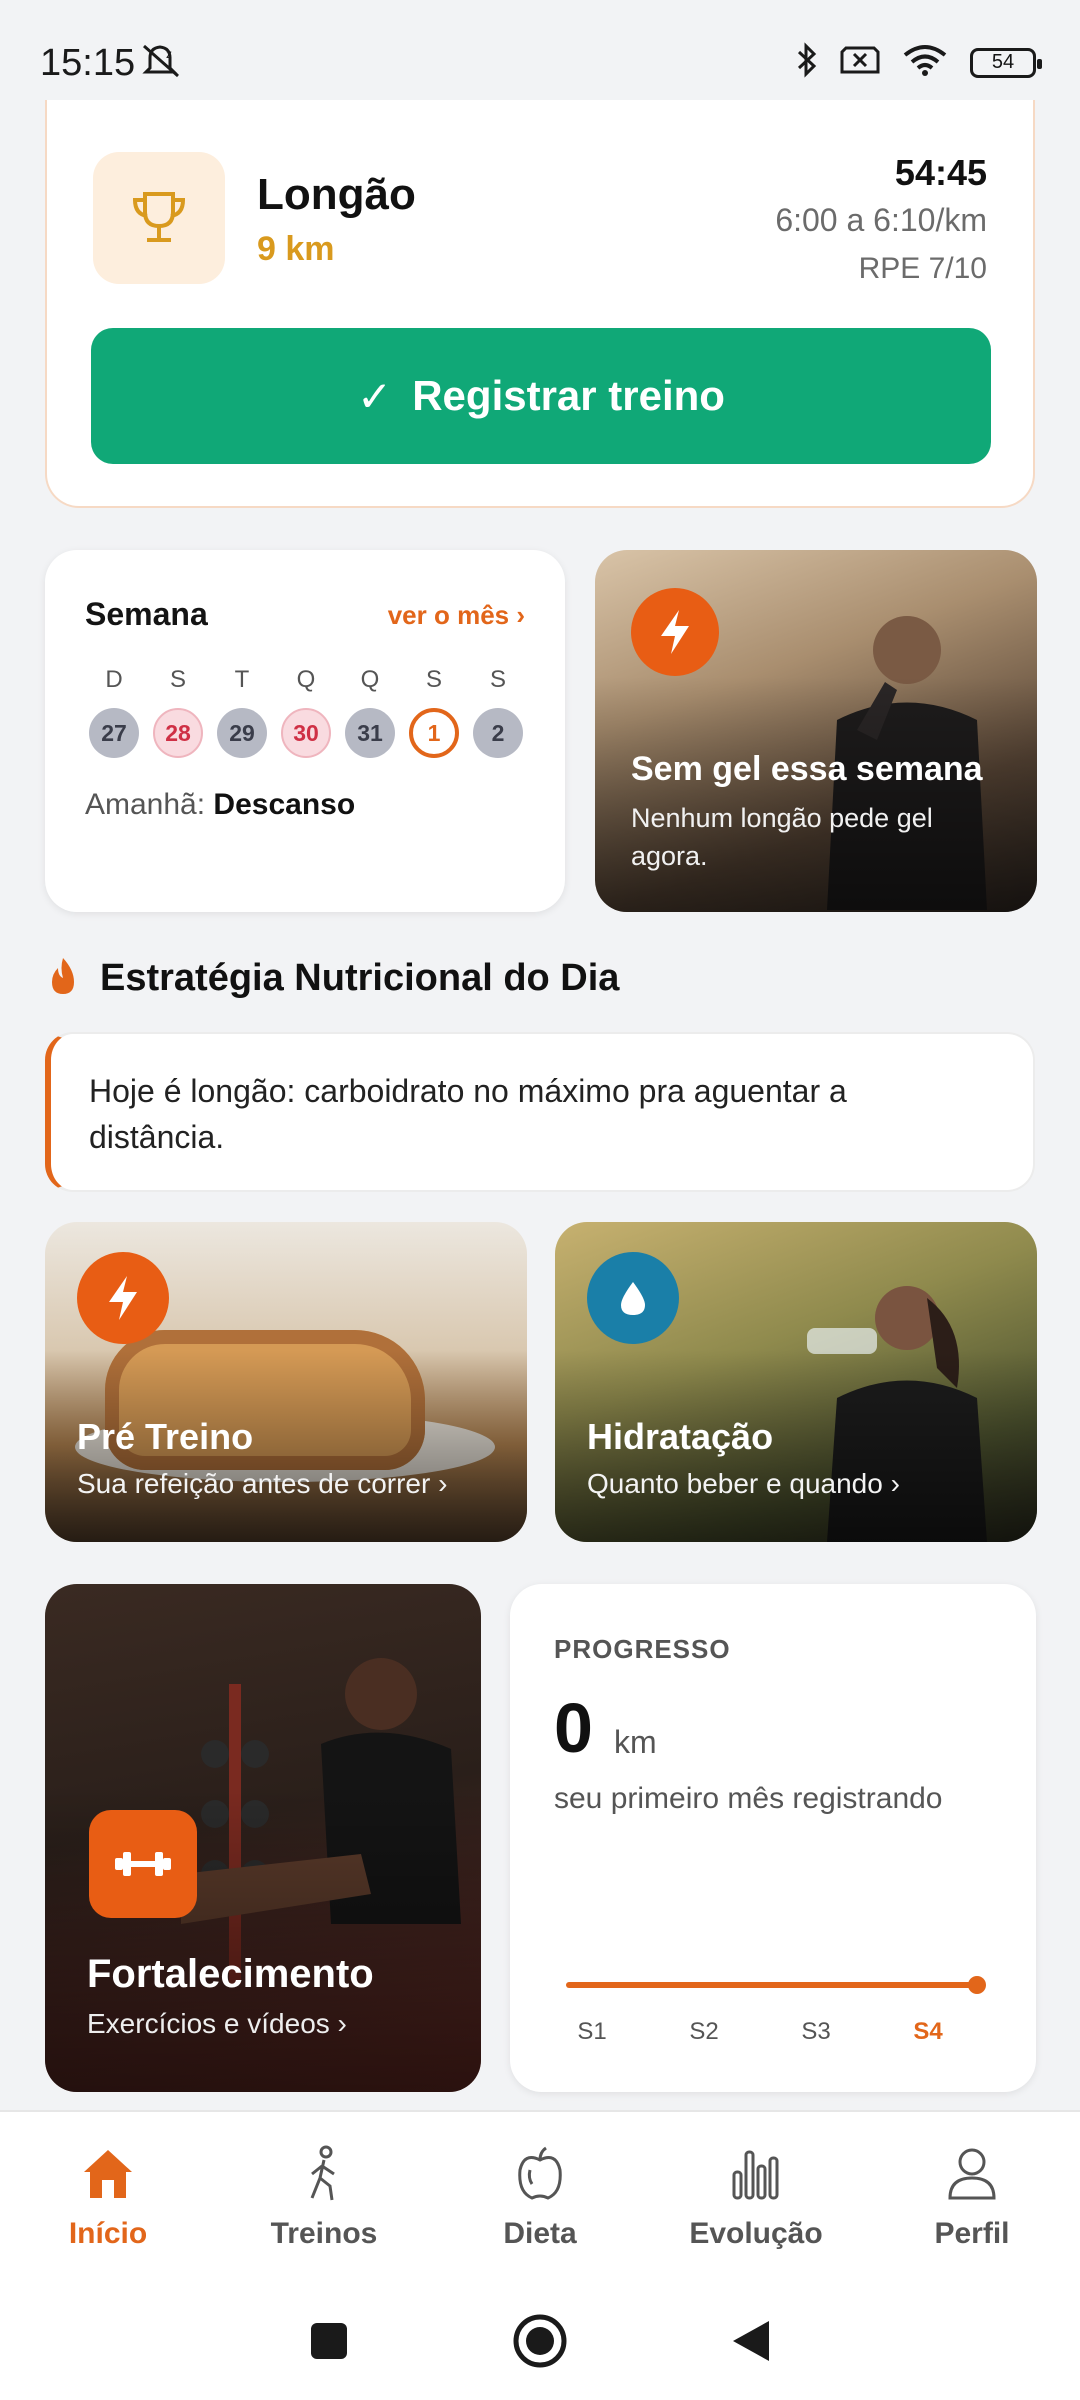 The image size is (1080, 2400). Describe the element at coordinates (743, 1483) in the screenshot. I see `hydration-subtitle: Quanto beber e quando ›` at that location.